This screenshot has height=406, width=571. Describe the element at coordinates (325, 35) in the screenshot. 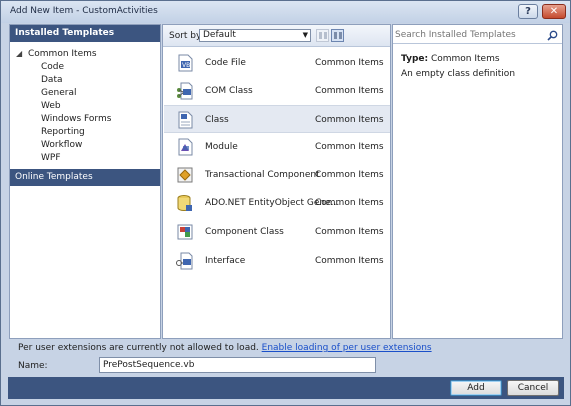

I see `list-view-icon-bar` at that location.